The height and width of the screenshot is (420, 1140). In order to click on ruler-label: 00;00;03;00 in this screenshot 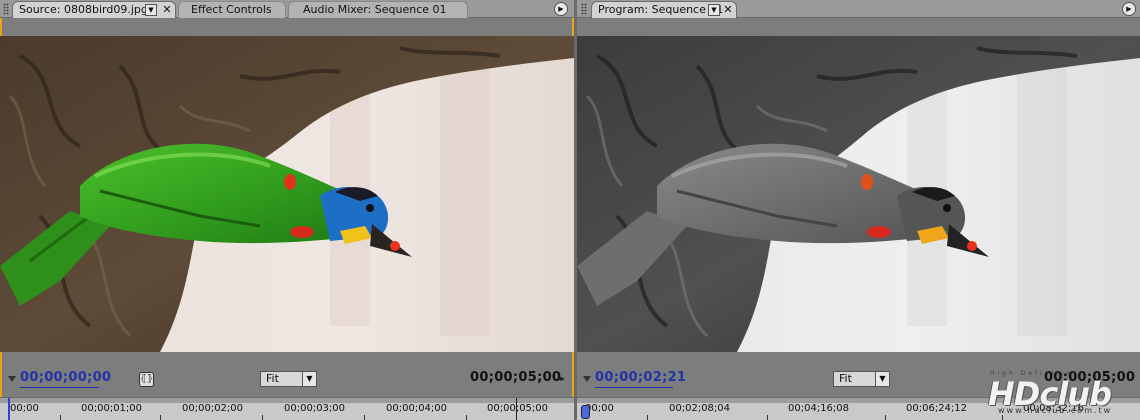, I will do `click(315, 408)`.